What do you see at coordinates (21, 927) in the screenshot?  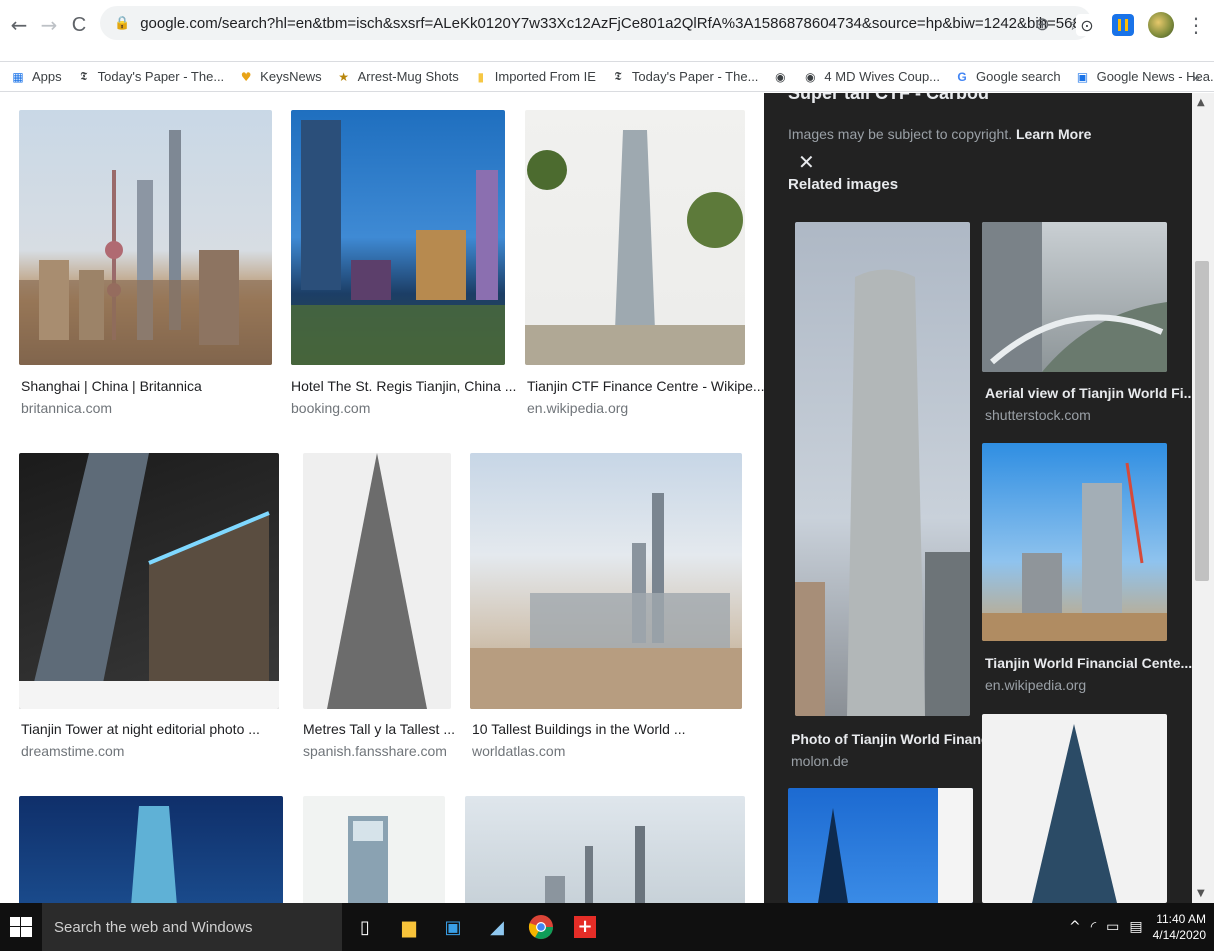 I see `windows-start-icon` at bounding box center [21, 927].